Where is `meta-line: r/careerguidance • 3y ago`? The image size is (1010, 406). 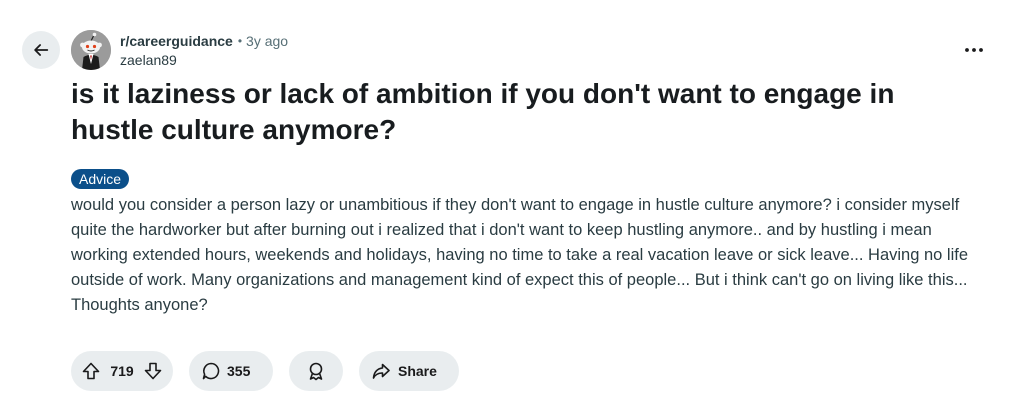 meta-line: r/careerguidance • 3y ago is located at coordinates (204, 41).